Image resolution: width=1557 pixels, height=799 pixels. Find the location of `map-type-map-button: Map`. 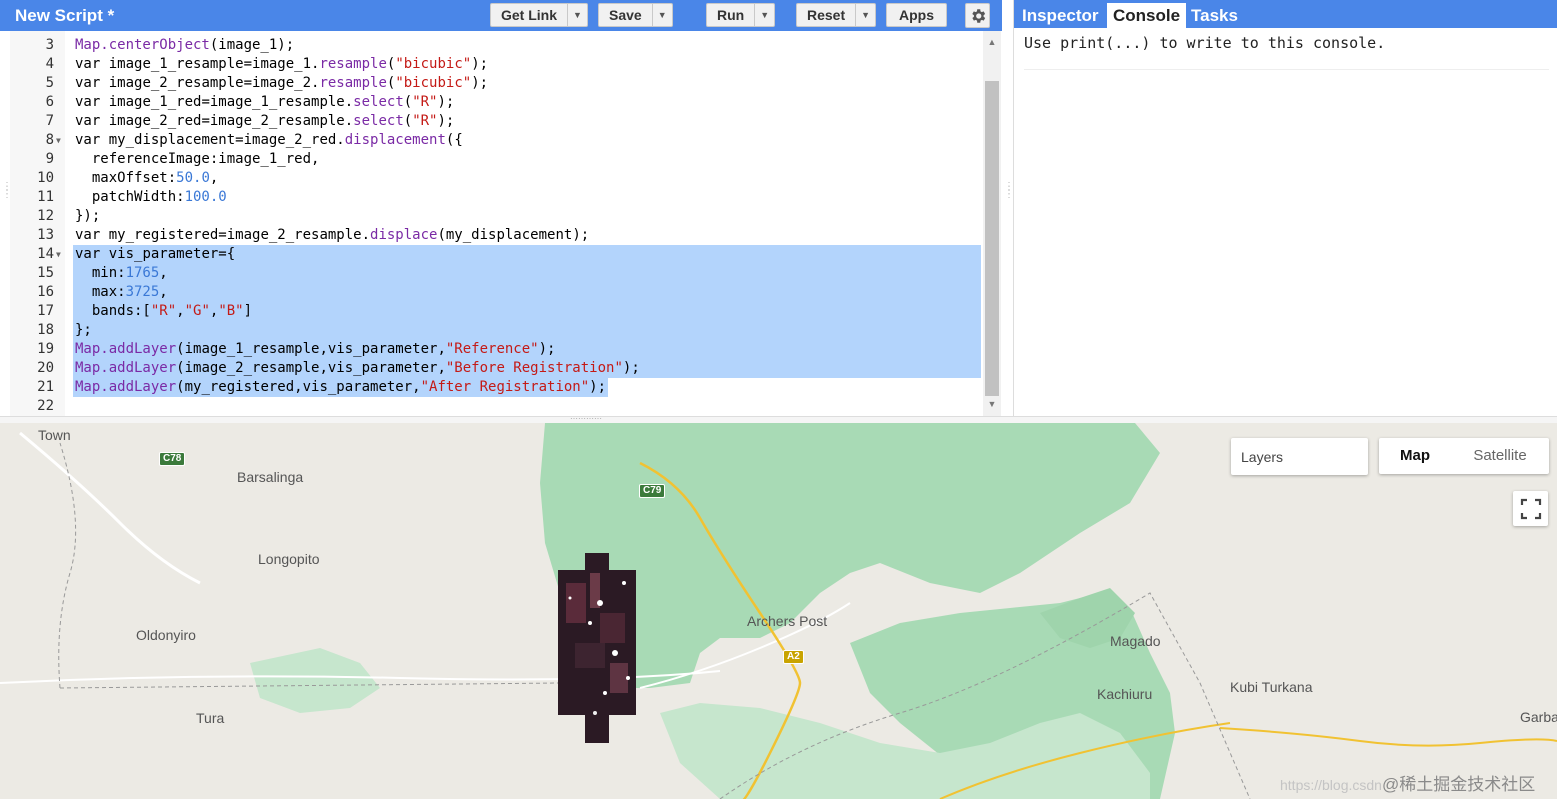

map-type-map-button: Map is located at coordinates (1415, 456).